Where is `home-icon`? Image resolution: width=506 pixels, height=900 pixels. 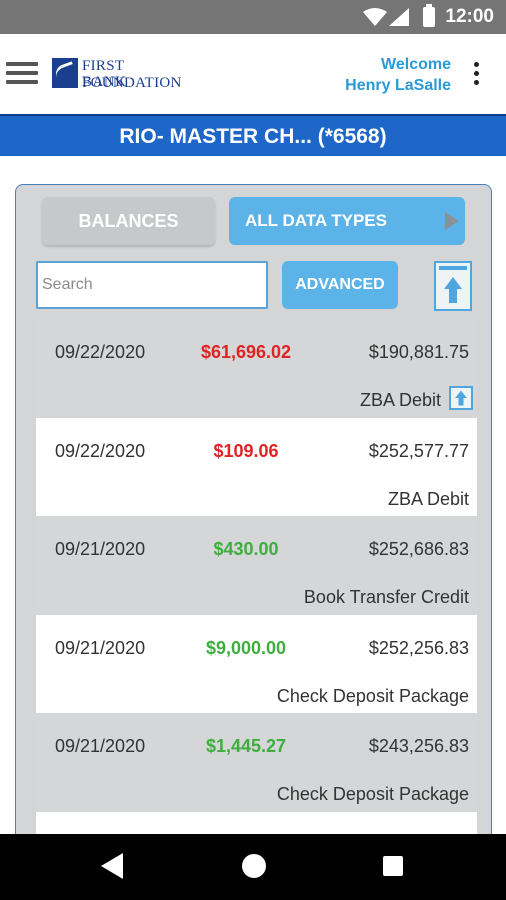 home-icon is located at coordinates (254, 866).